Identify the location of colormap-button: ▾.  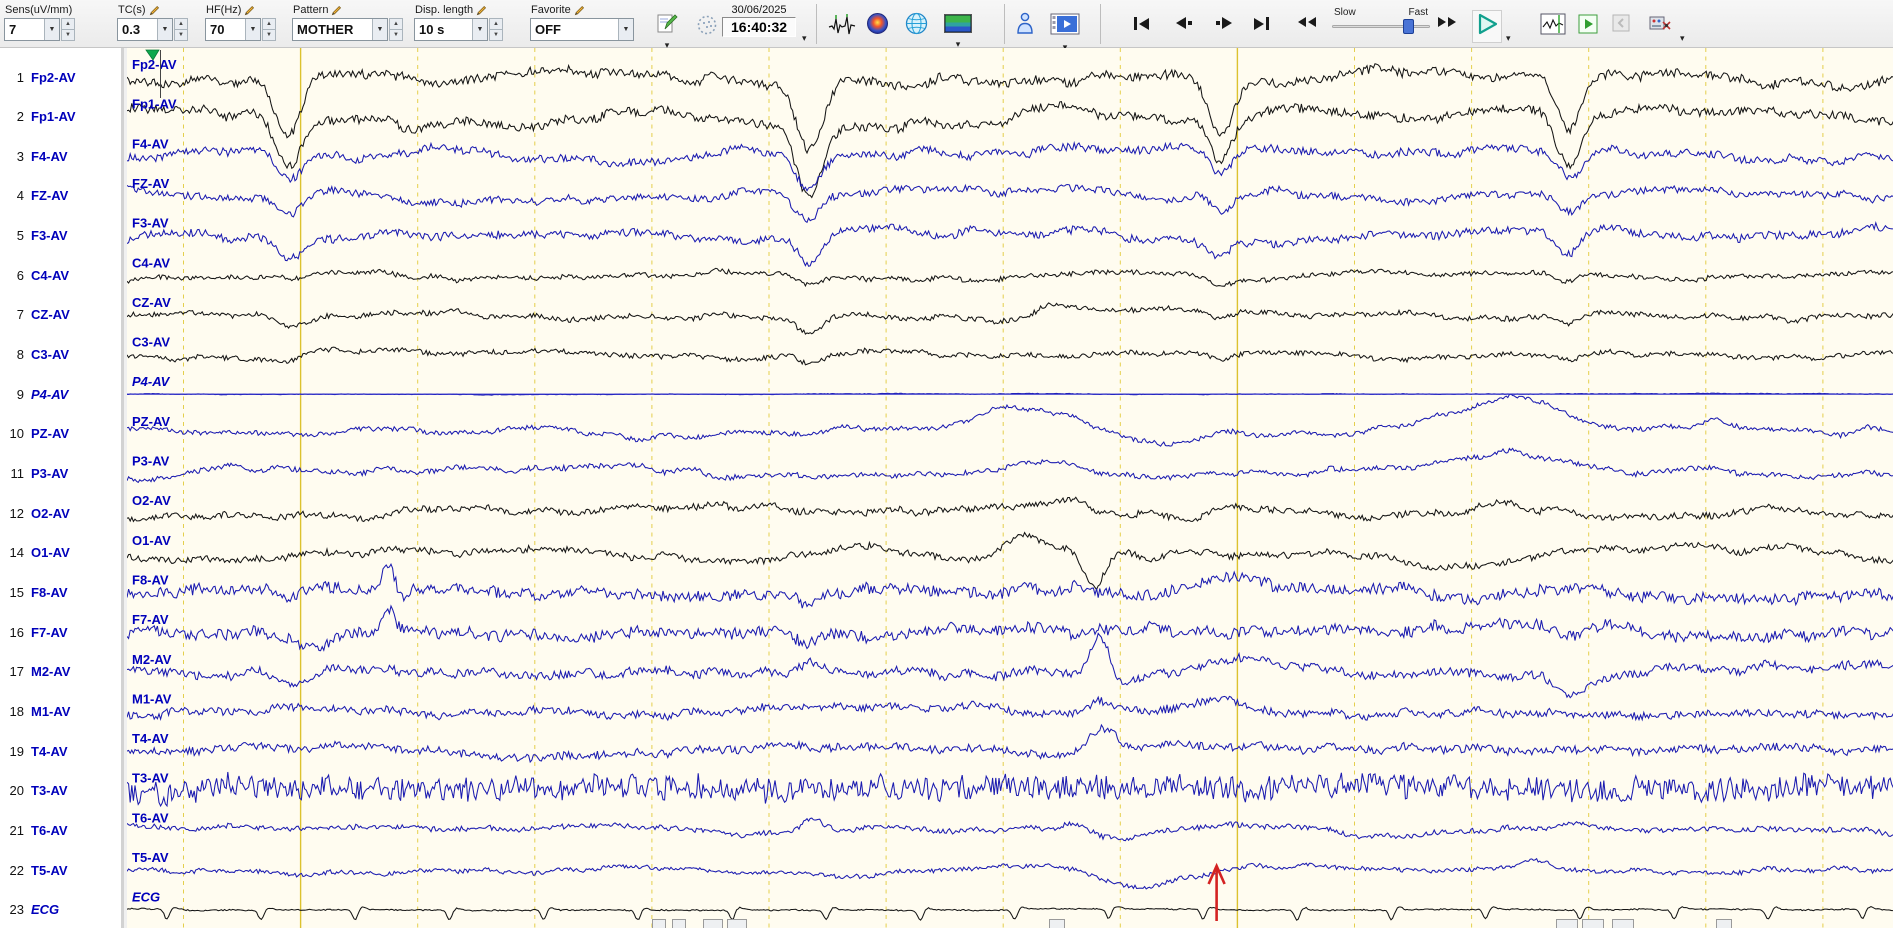
(958, 31).